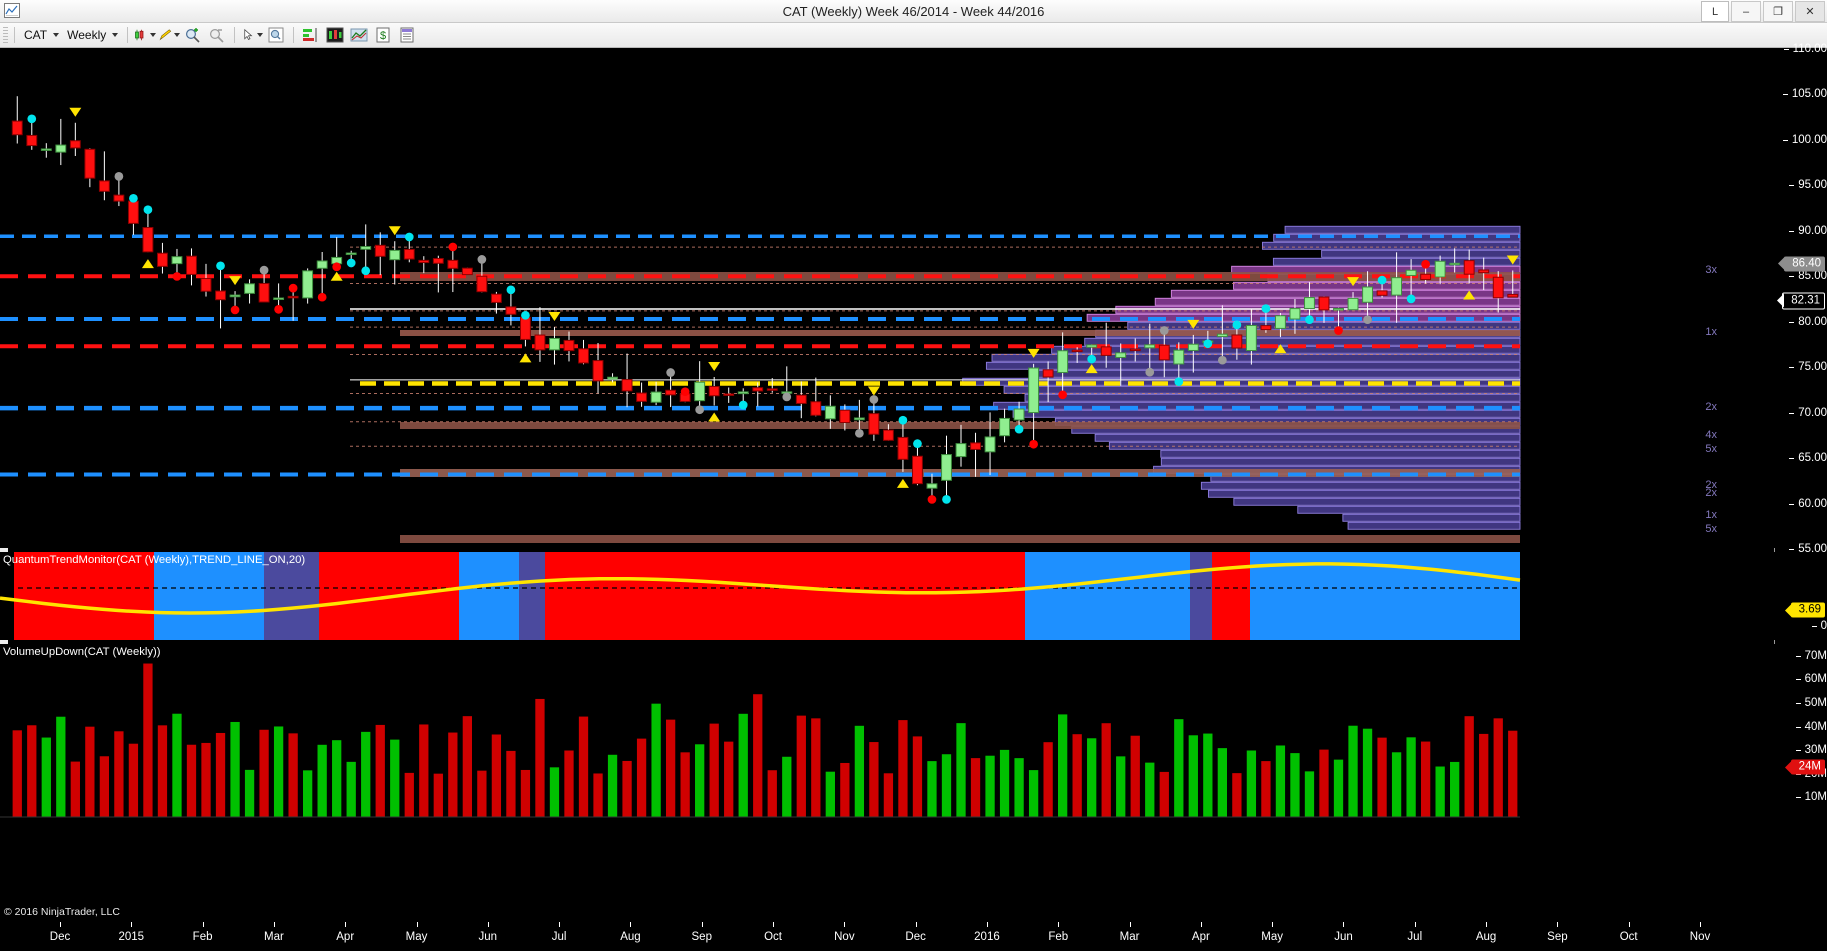  Describe the element at coordinates (1810, 11) in the screenshot. I see `close-button: ✕` at that location.